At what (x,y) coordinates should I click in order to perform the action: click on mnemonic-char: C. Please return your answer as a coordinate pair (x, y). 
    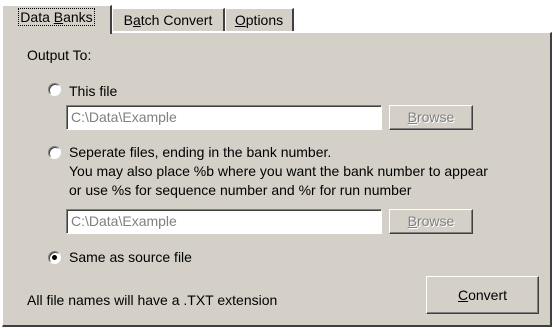
    Looking at the image, I should click on (463, 295).